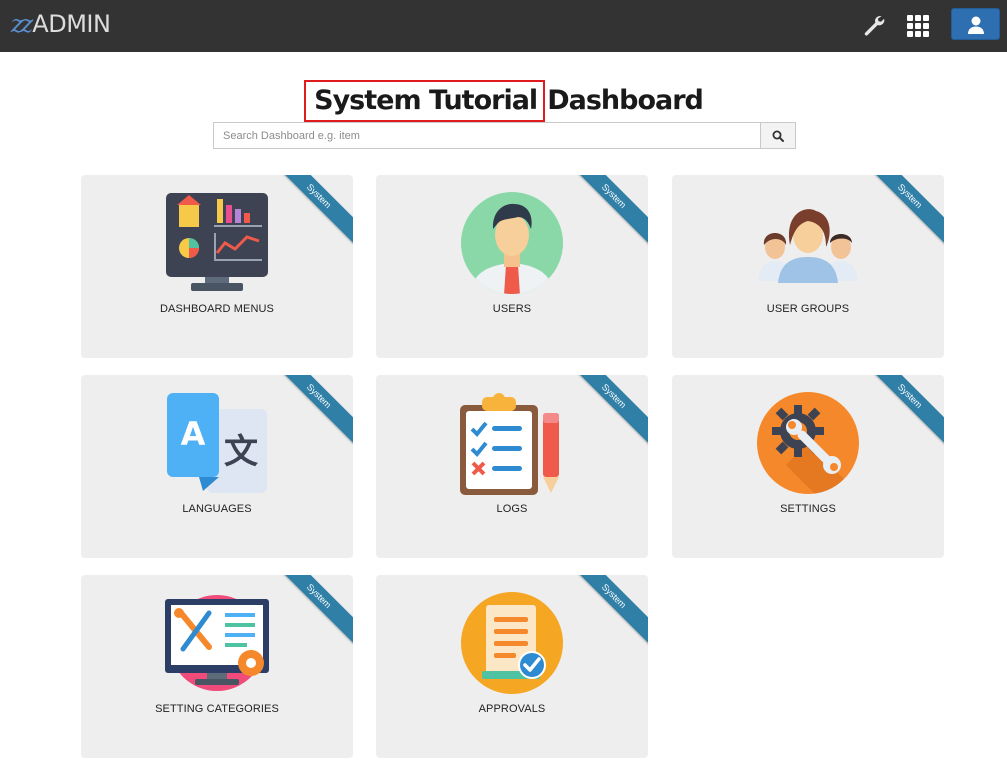 Image resolution: width=1007 pixels, height=768 pixels. Describe the element at coordinates (918, 26) in the screenshot. I see `apps-grid-icon` at that location.